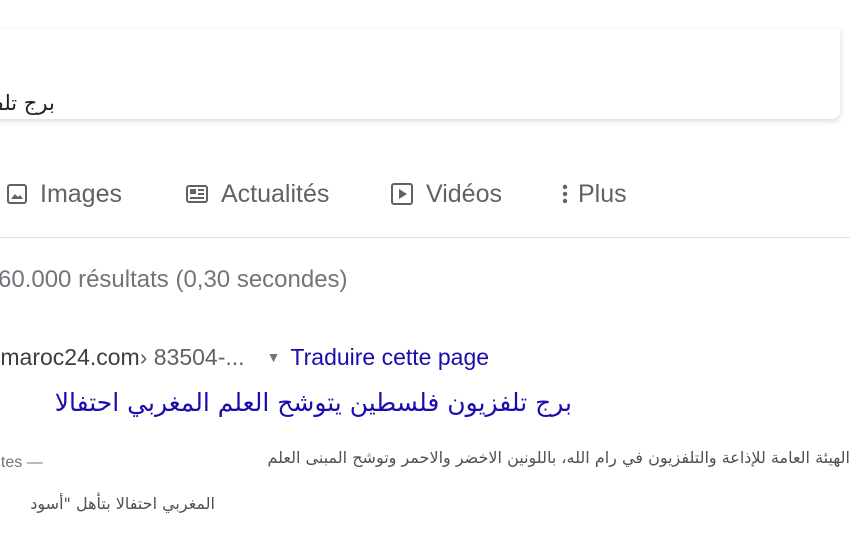 The width and height of the screenshot is (850, 560). Describe the element at coordinates (70, 357) in the screenshot. I see `result-cite: .maroc24.com` at that location.